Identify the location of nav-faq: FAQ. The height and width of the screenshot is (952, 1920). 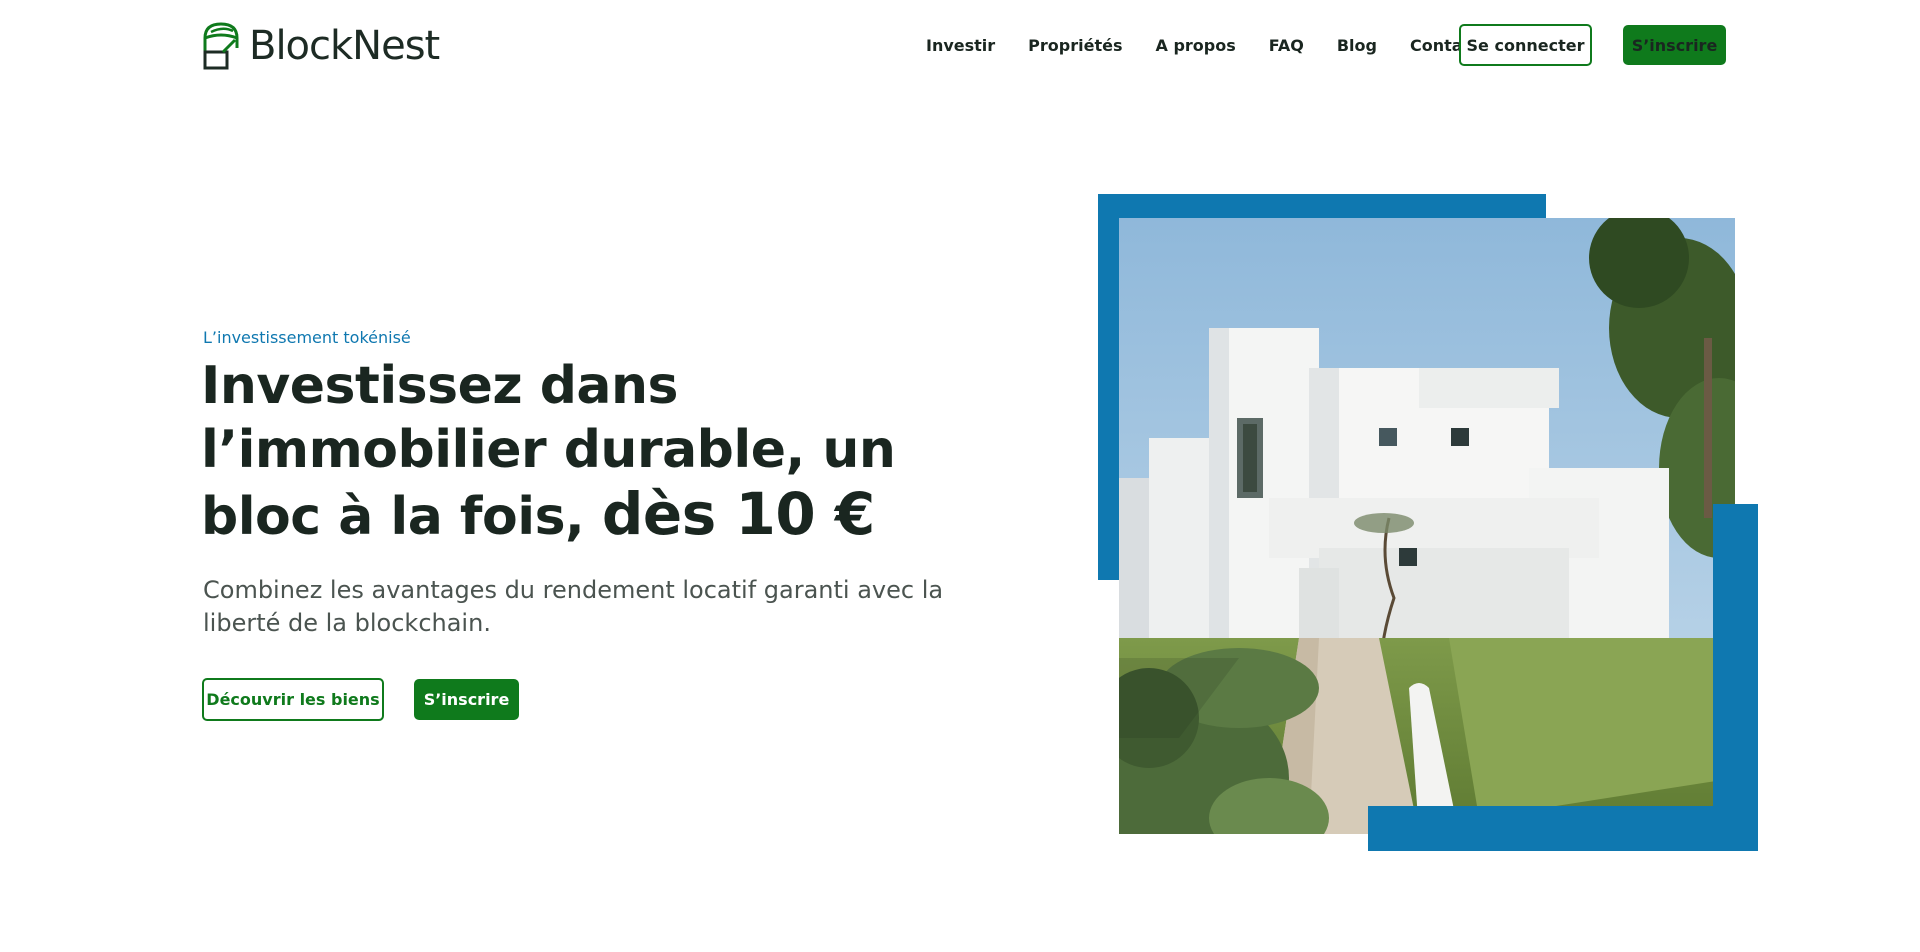
(1286, 45).